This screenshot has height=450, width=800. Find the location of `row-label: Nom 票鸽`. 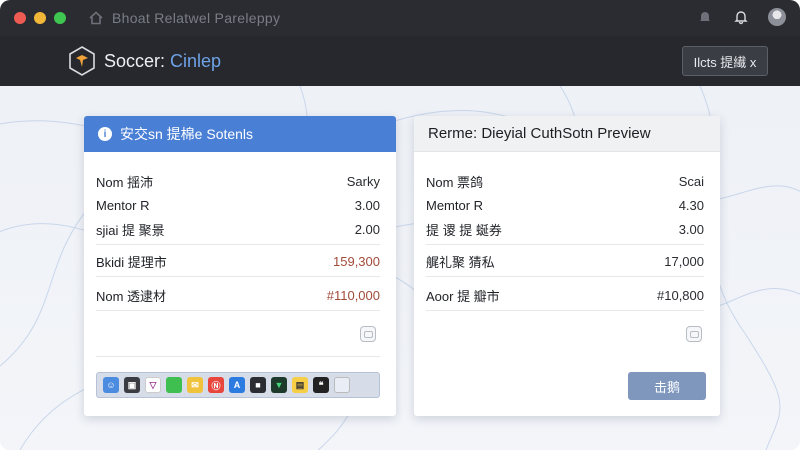

row-label: Nom 票鸽 is located at coordinates (455, 182).